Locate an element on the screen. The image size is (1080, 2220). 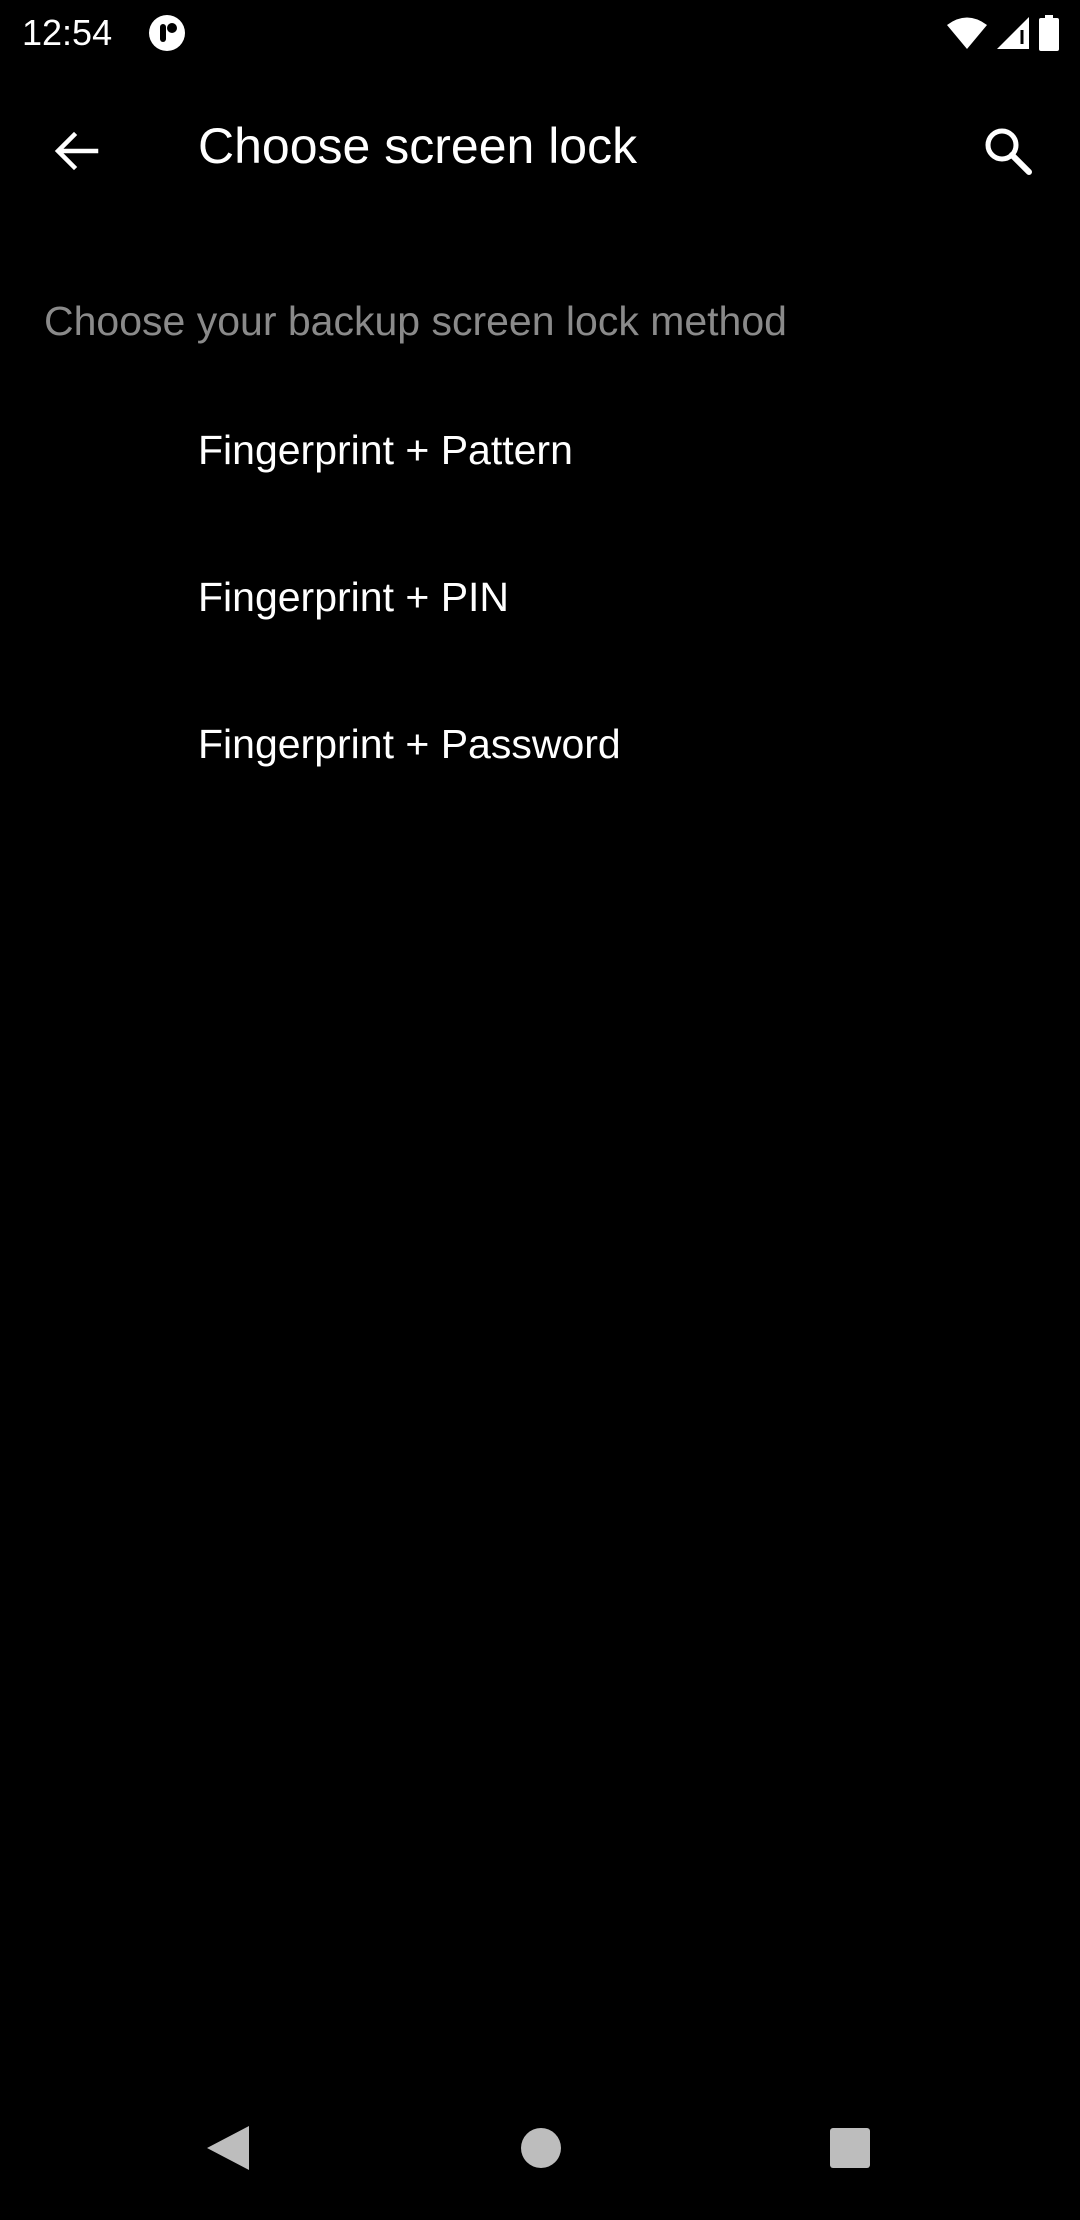
wifi-icon is located at coordinates (967, 33).